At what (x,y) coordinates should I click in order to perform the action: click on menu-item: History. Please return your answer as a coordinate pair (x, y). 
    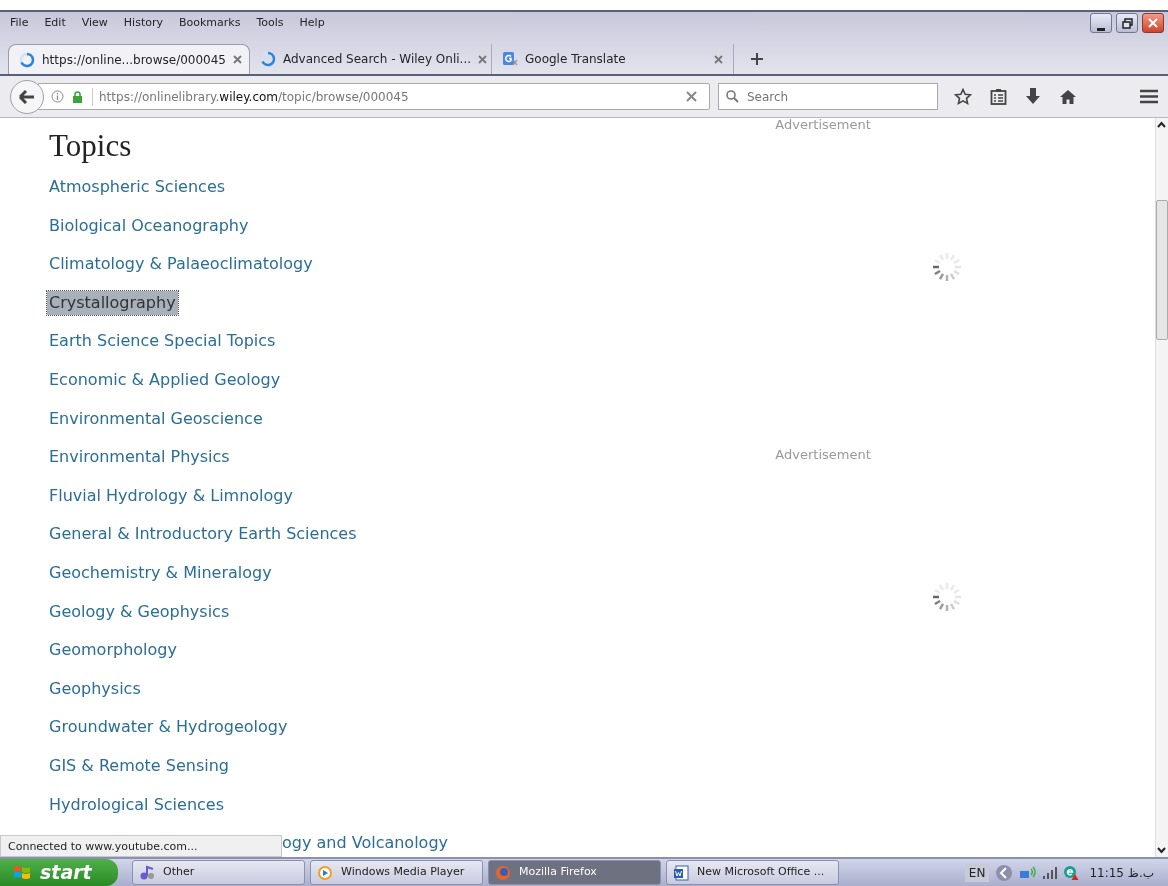
    Looking at the image, I should click on (143, 23).